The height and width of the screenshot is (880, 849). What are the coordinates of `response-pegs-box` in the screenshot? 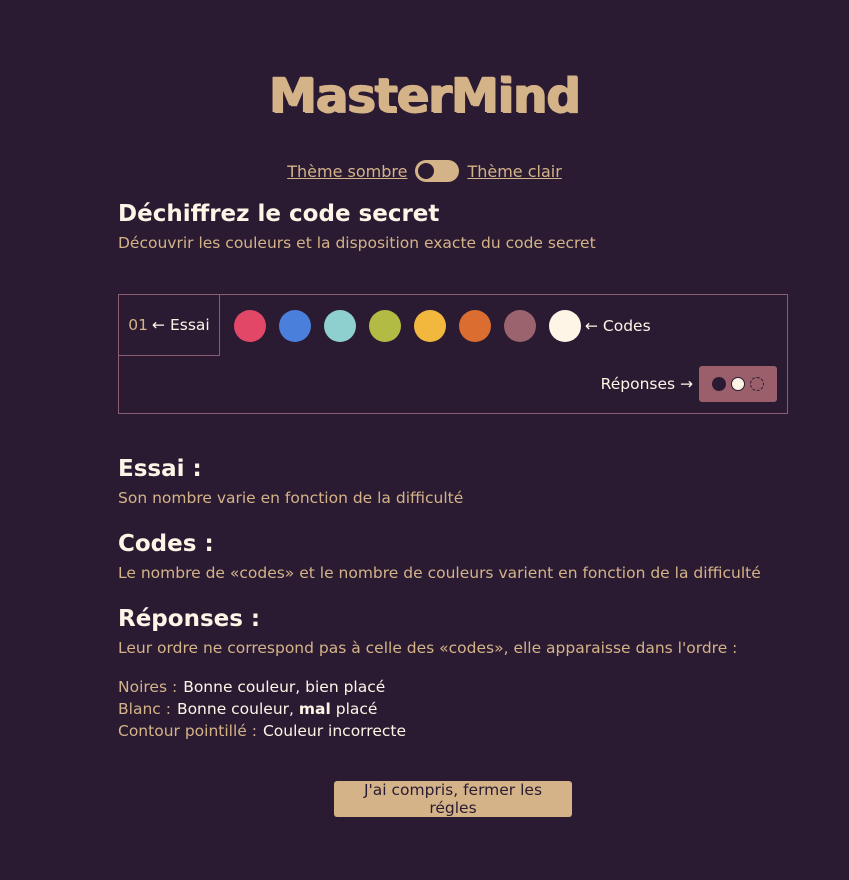 It's located at (738, 384).